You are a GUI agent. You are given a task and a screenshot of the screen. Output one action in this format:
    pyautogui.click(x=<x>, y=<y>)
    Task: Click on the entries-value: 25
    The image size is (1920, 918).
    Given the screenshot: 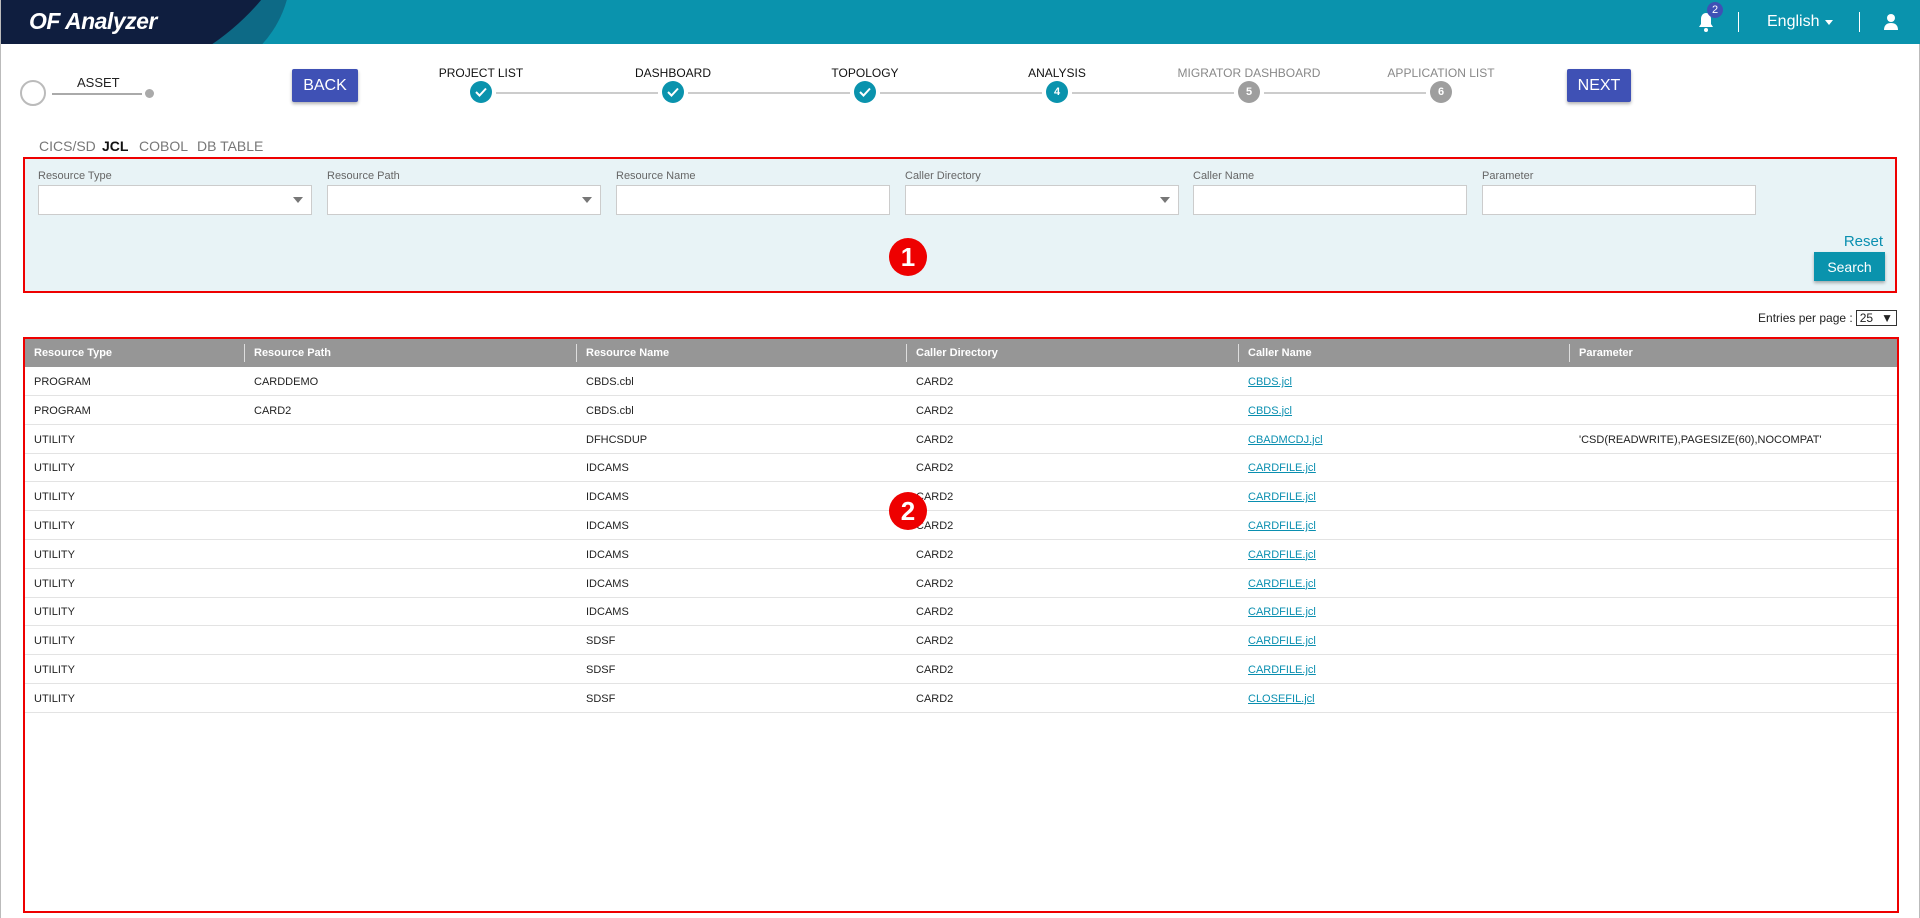 What is the action you would take?
    pyautogui.click(x=1866, y=318)
    